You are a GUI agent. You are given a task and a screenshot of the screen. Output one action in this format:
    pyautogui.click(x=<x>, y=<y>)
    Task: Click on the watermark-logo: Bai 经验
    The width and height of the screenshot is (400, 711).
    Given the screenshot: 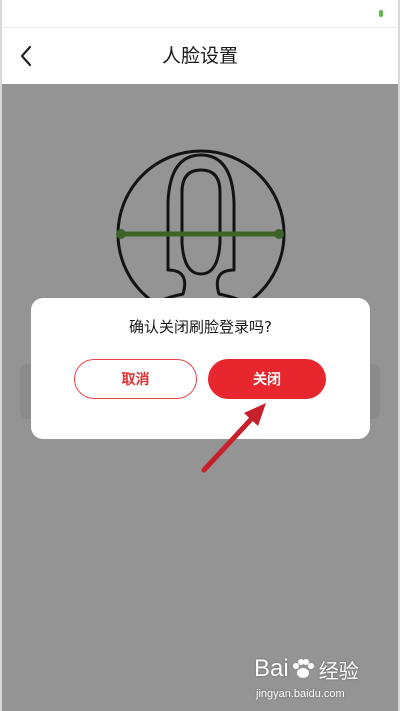 What is the action you would take?
    pyautogui.click(x=306, y=669)
    